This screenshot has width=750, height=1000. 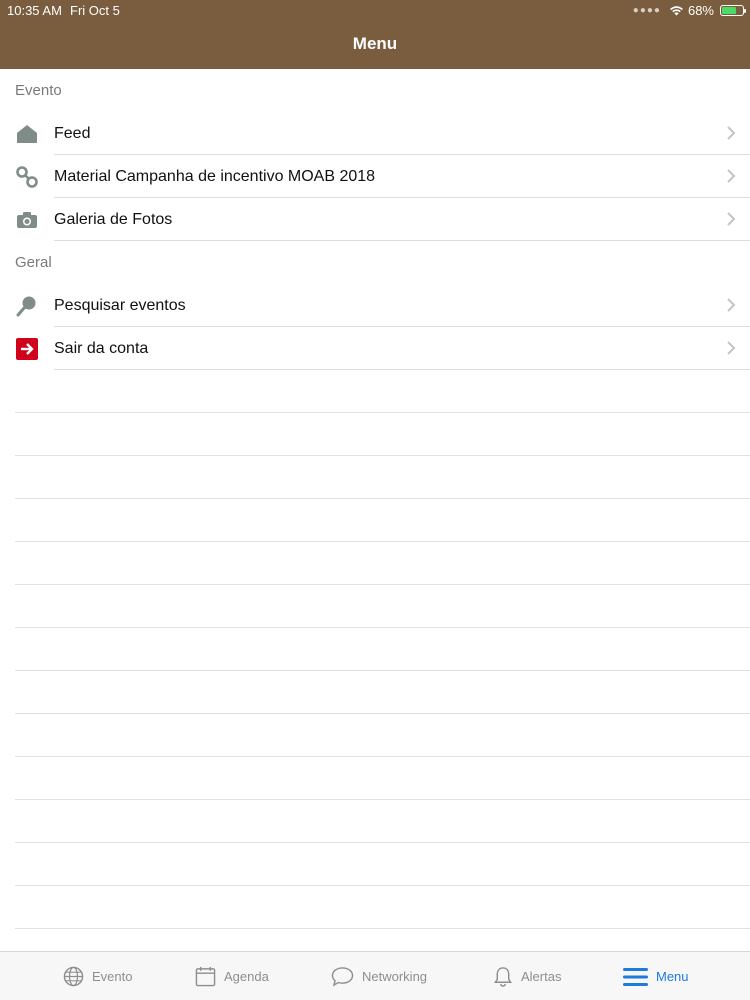 I want to click on menu-item-label: Material Campanha de incentivo MOAB 2018, so click(x=215, y=176).